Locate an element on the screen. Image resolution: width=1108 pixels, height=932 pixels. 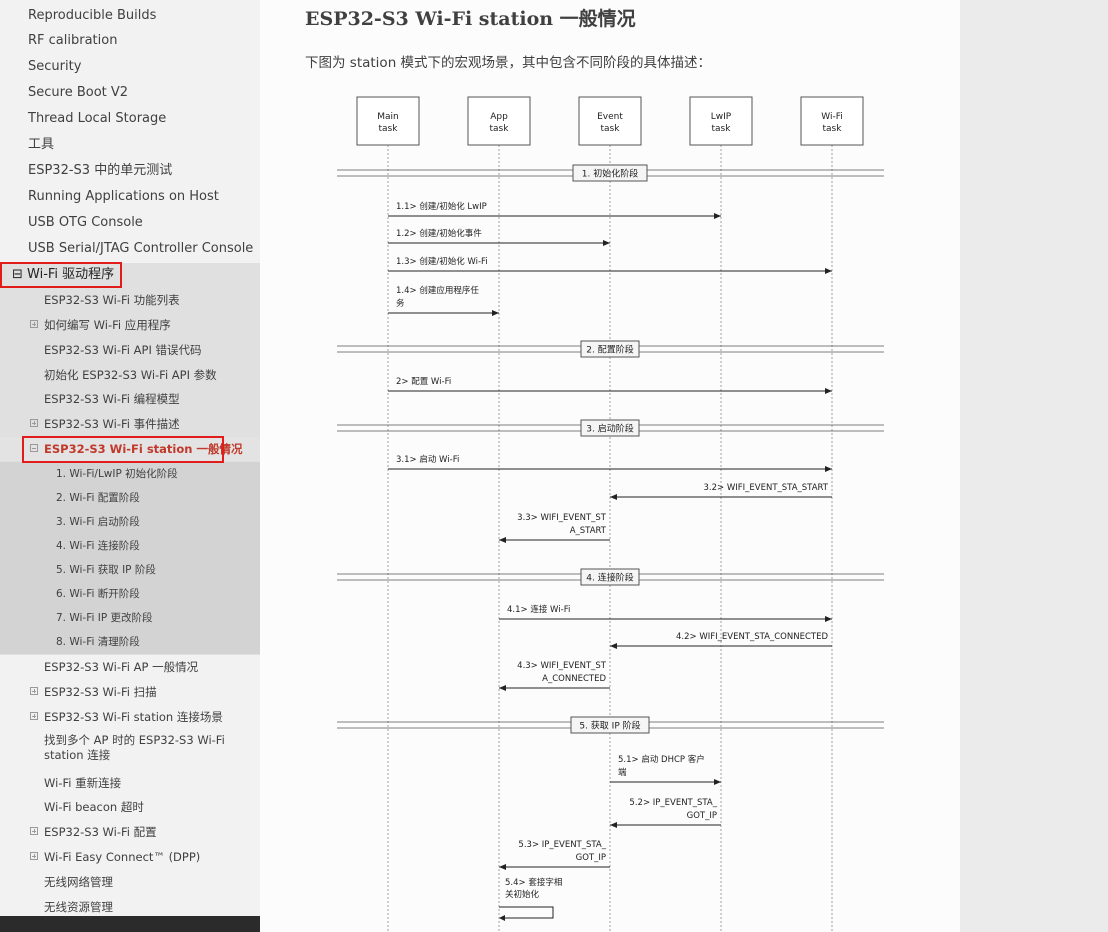
nav-item-unit-testing: ESP32-S3 中的单元测试 is located at coordinates (130, 171).